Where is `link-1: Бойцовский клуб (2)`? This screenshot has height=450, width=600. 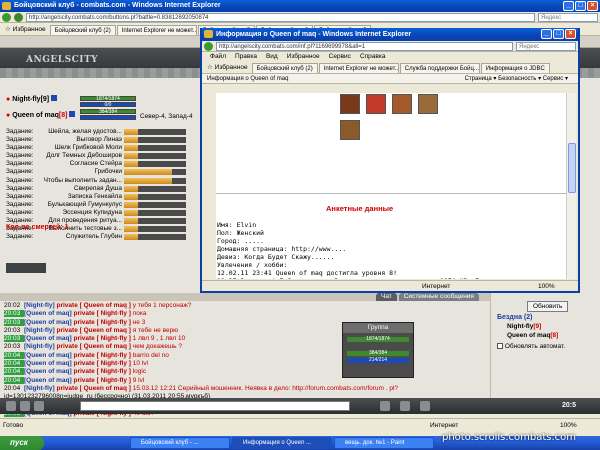
link-1: Бойцовский клуб (2) is located at coordinates (284, 68).